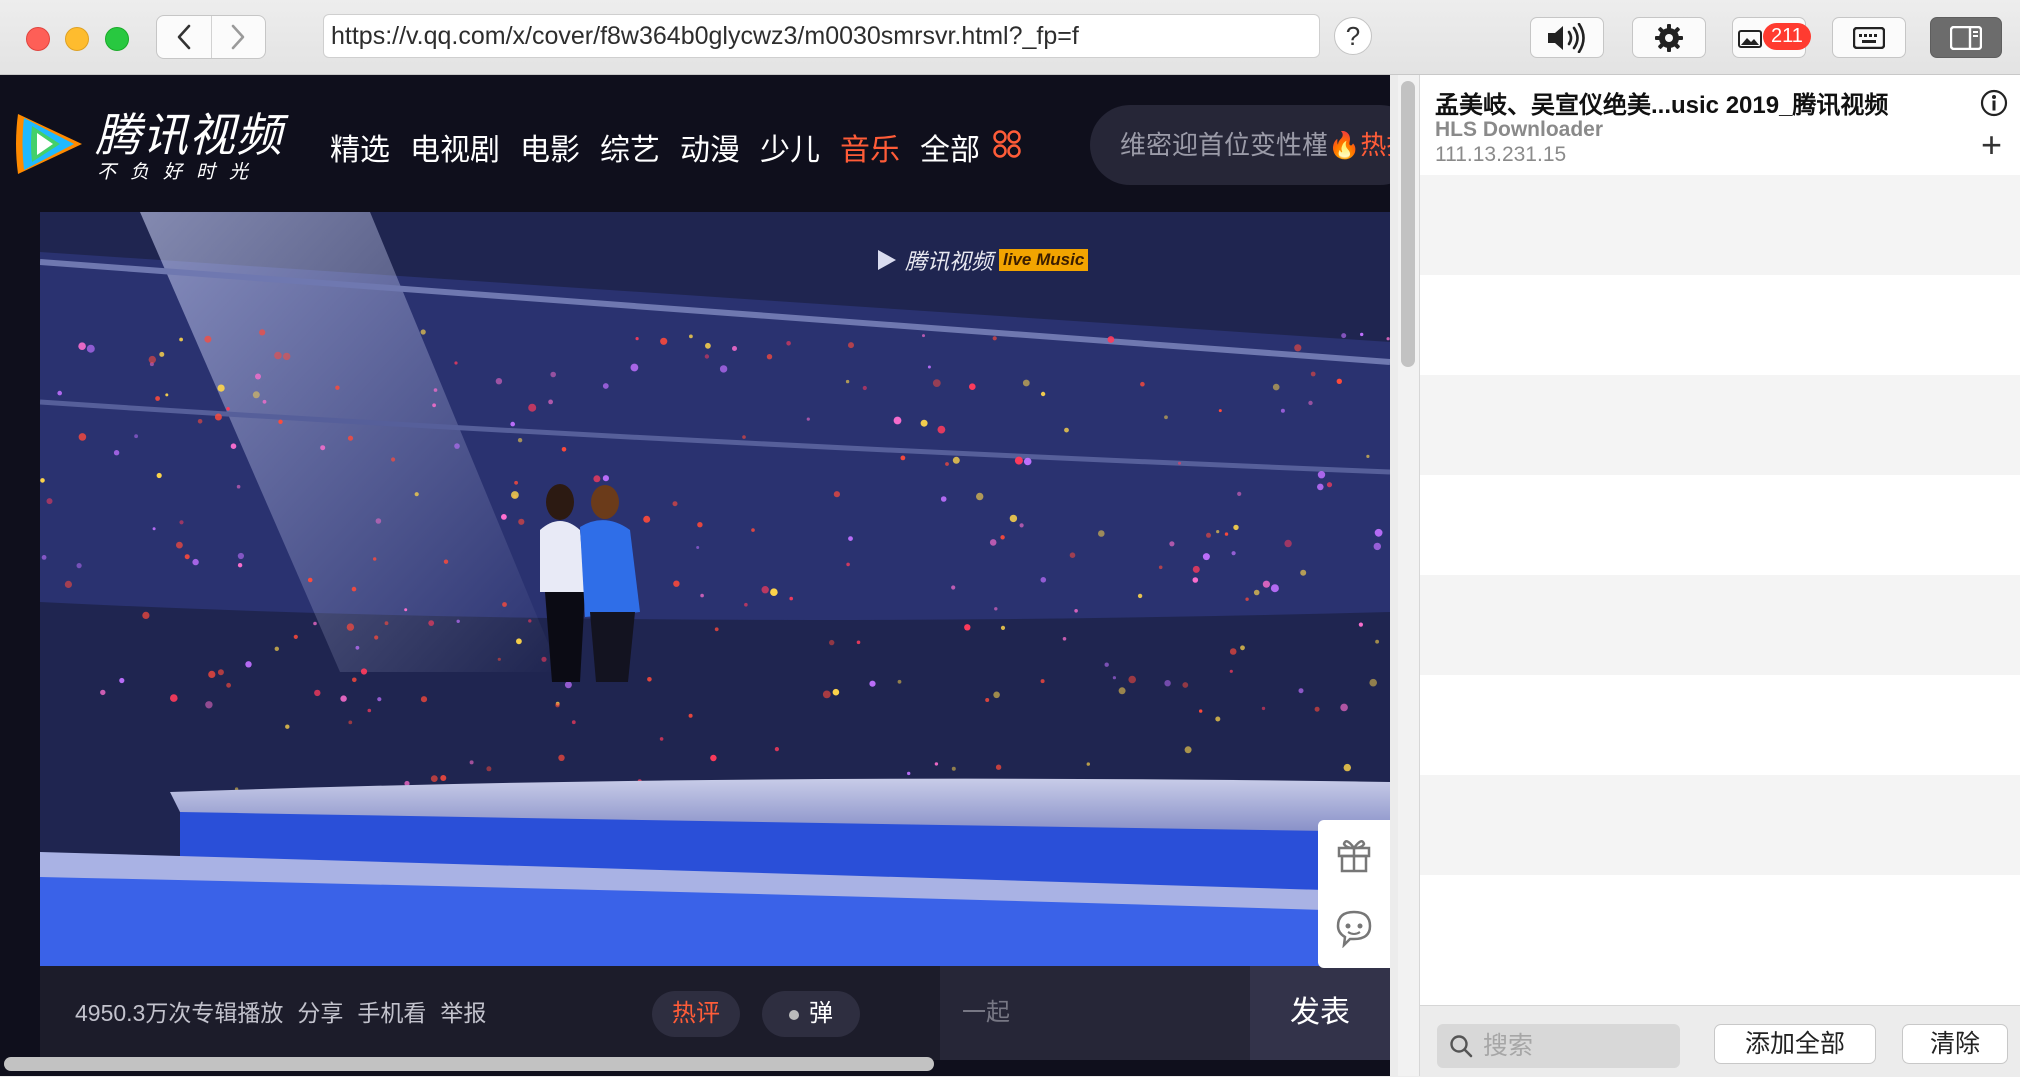 The image size is (2020, 1077). I want to click on chat-bubble-icon, so click(1354, 928).